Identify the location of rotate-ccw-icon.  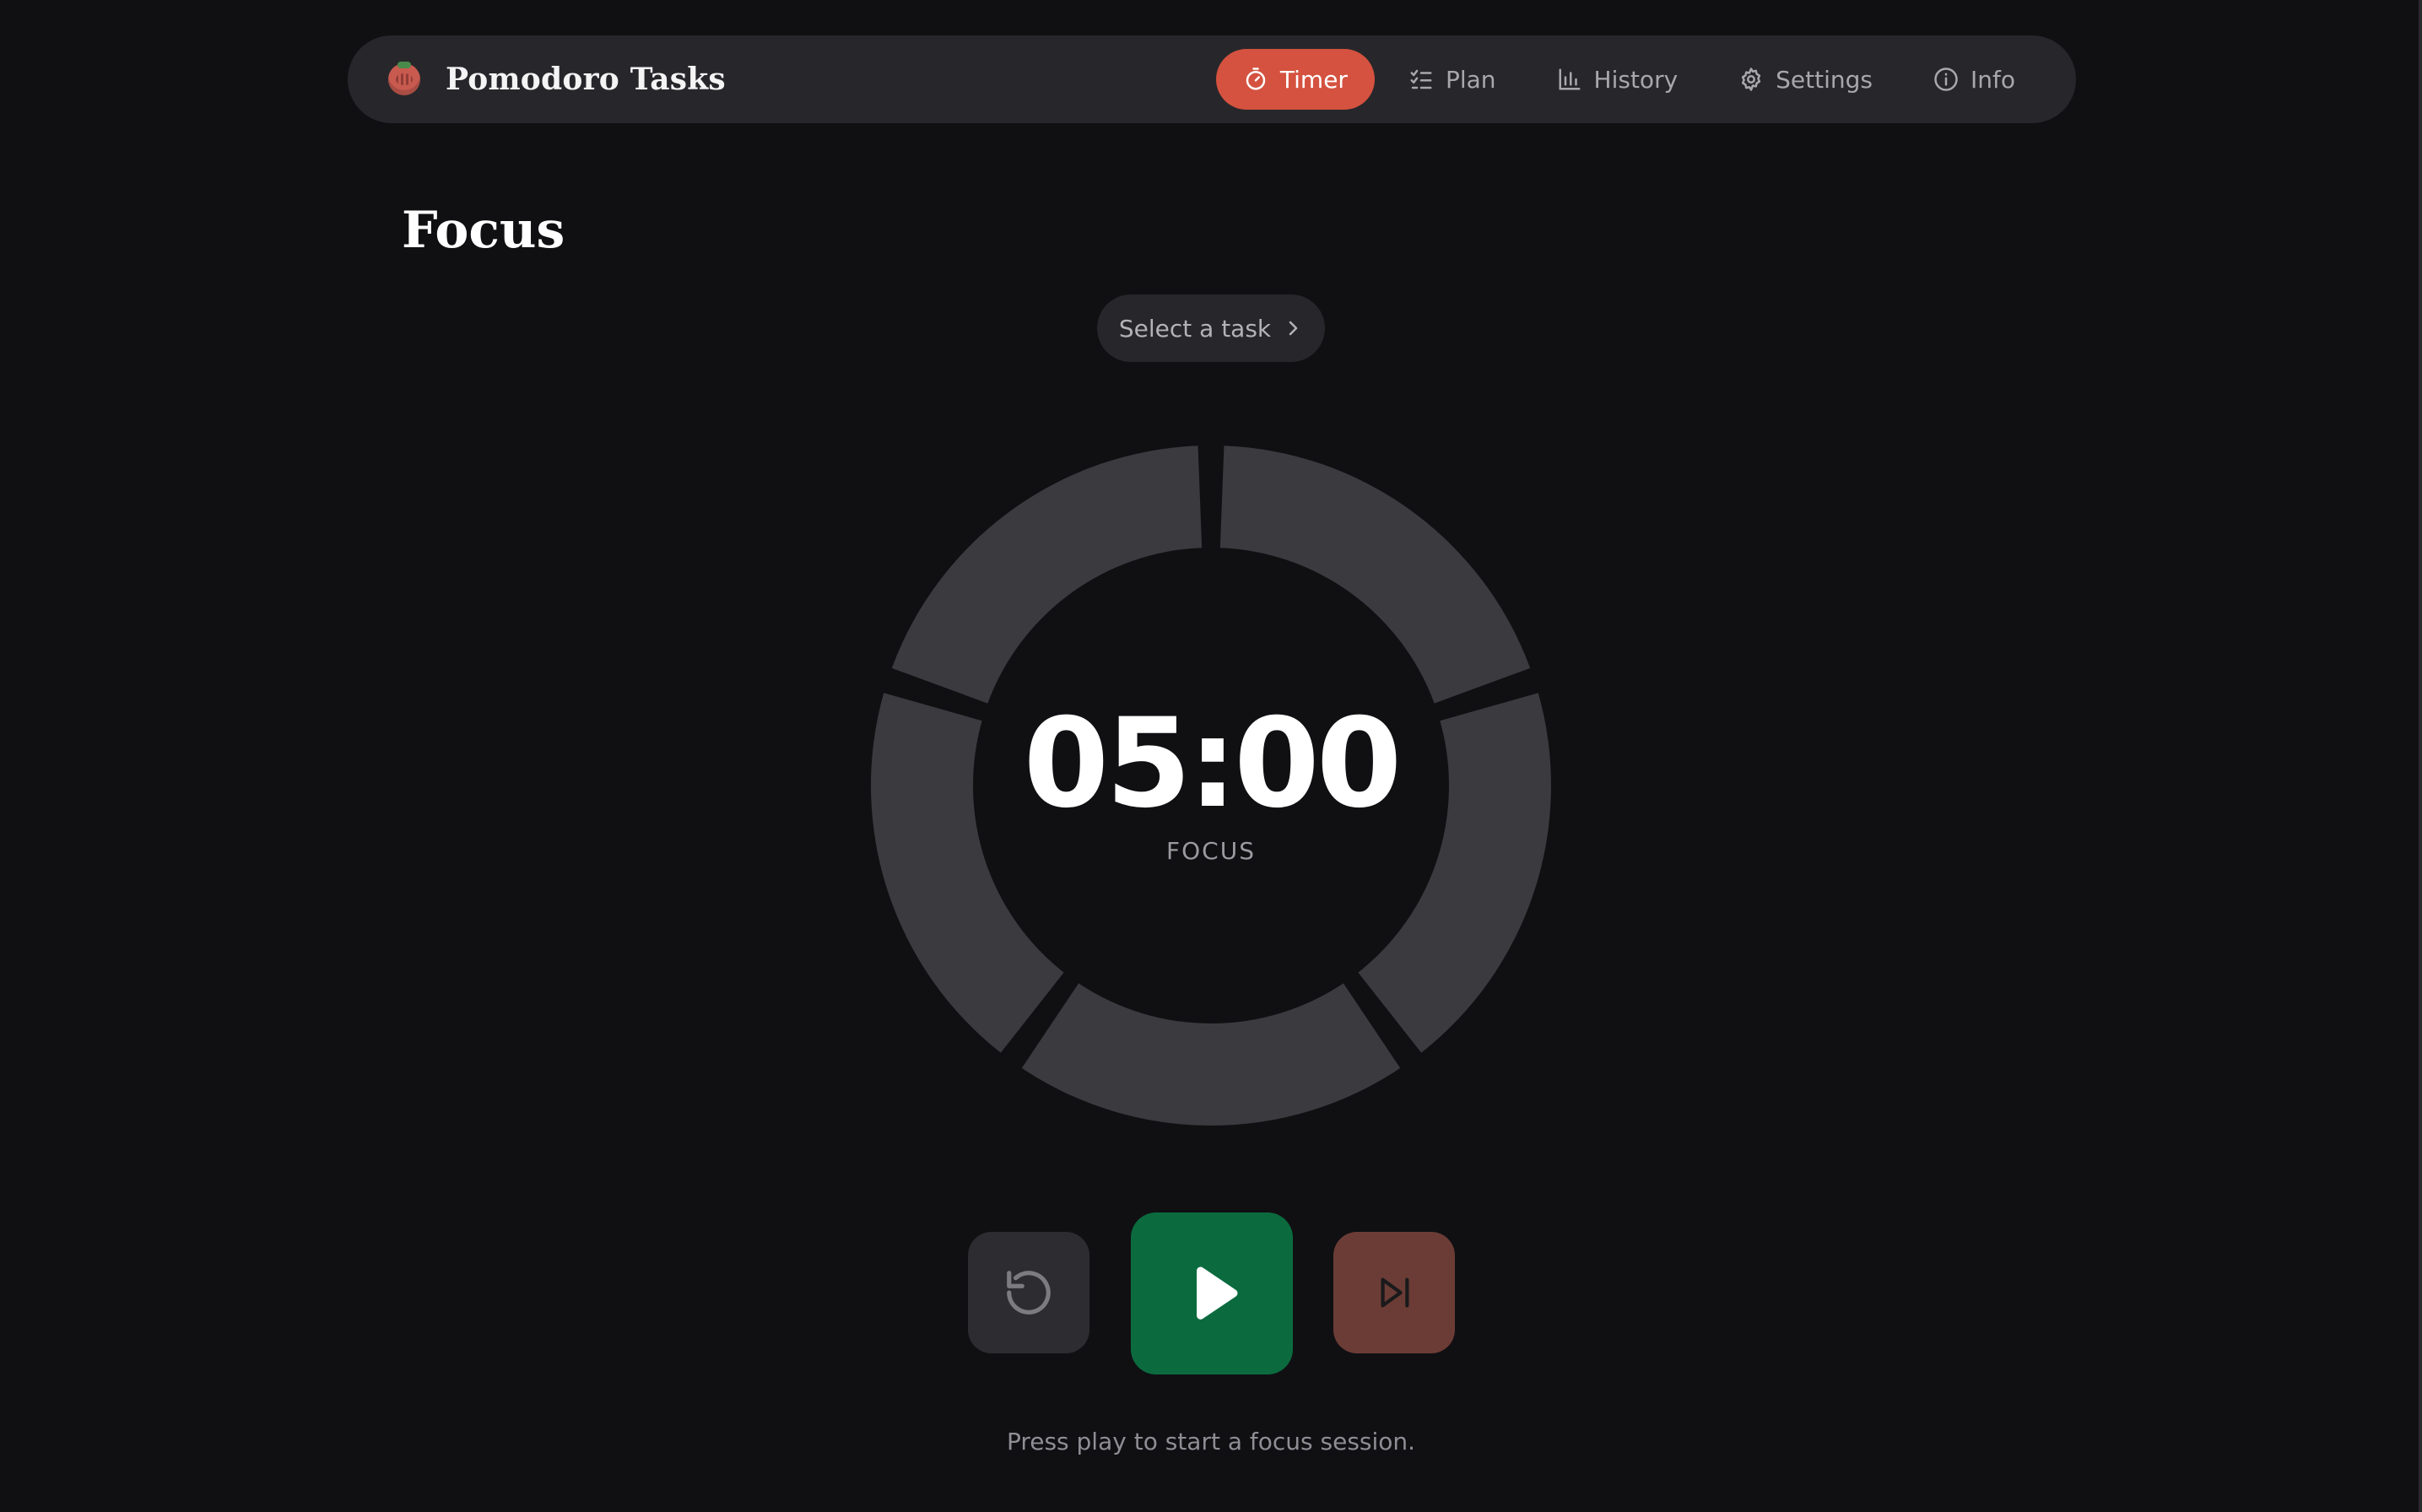
(1029, 1293).